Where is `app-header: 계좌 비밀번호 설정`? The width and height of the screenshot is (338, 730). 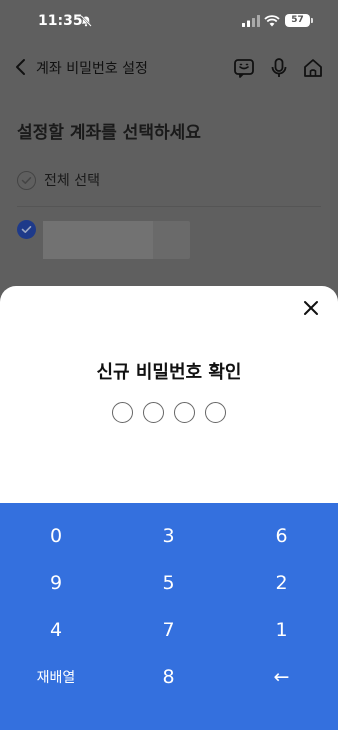
app-header: 계좌 비밀번호 설정 is located at coordinates (169, 68).